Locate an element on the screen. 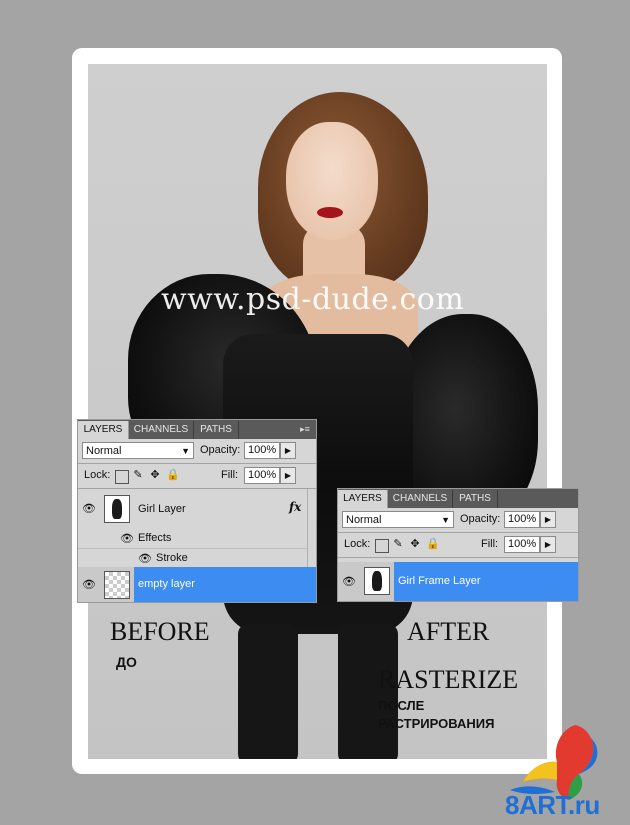 The image size is (630, 825). panel-menu-icon: ▸≡ is located at coordinates (305, 429).